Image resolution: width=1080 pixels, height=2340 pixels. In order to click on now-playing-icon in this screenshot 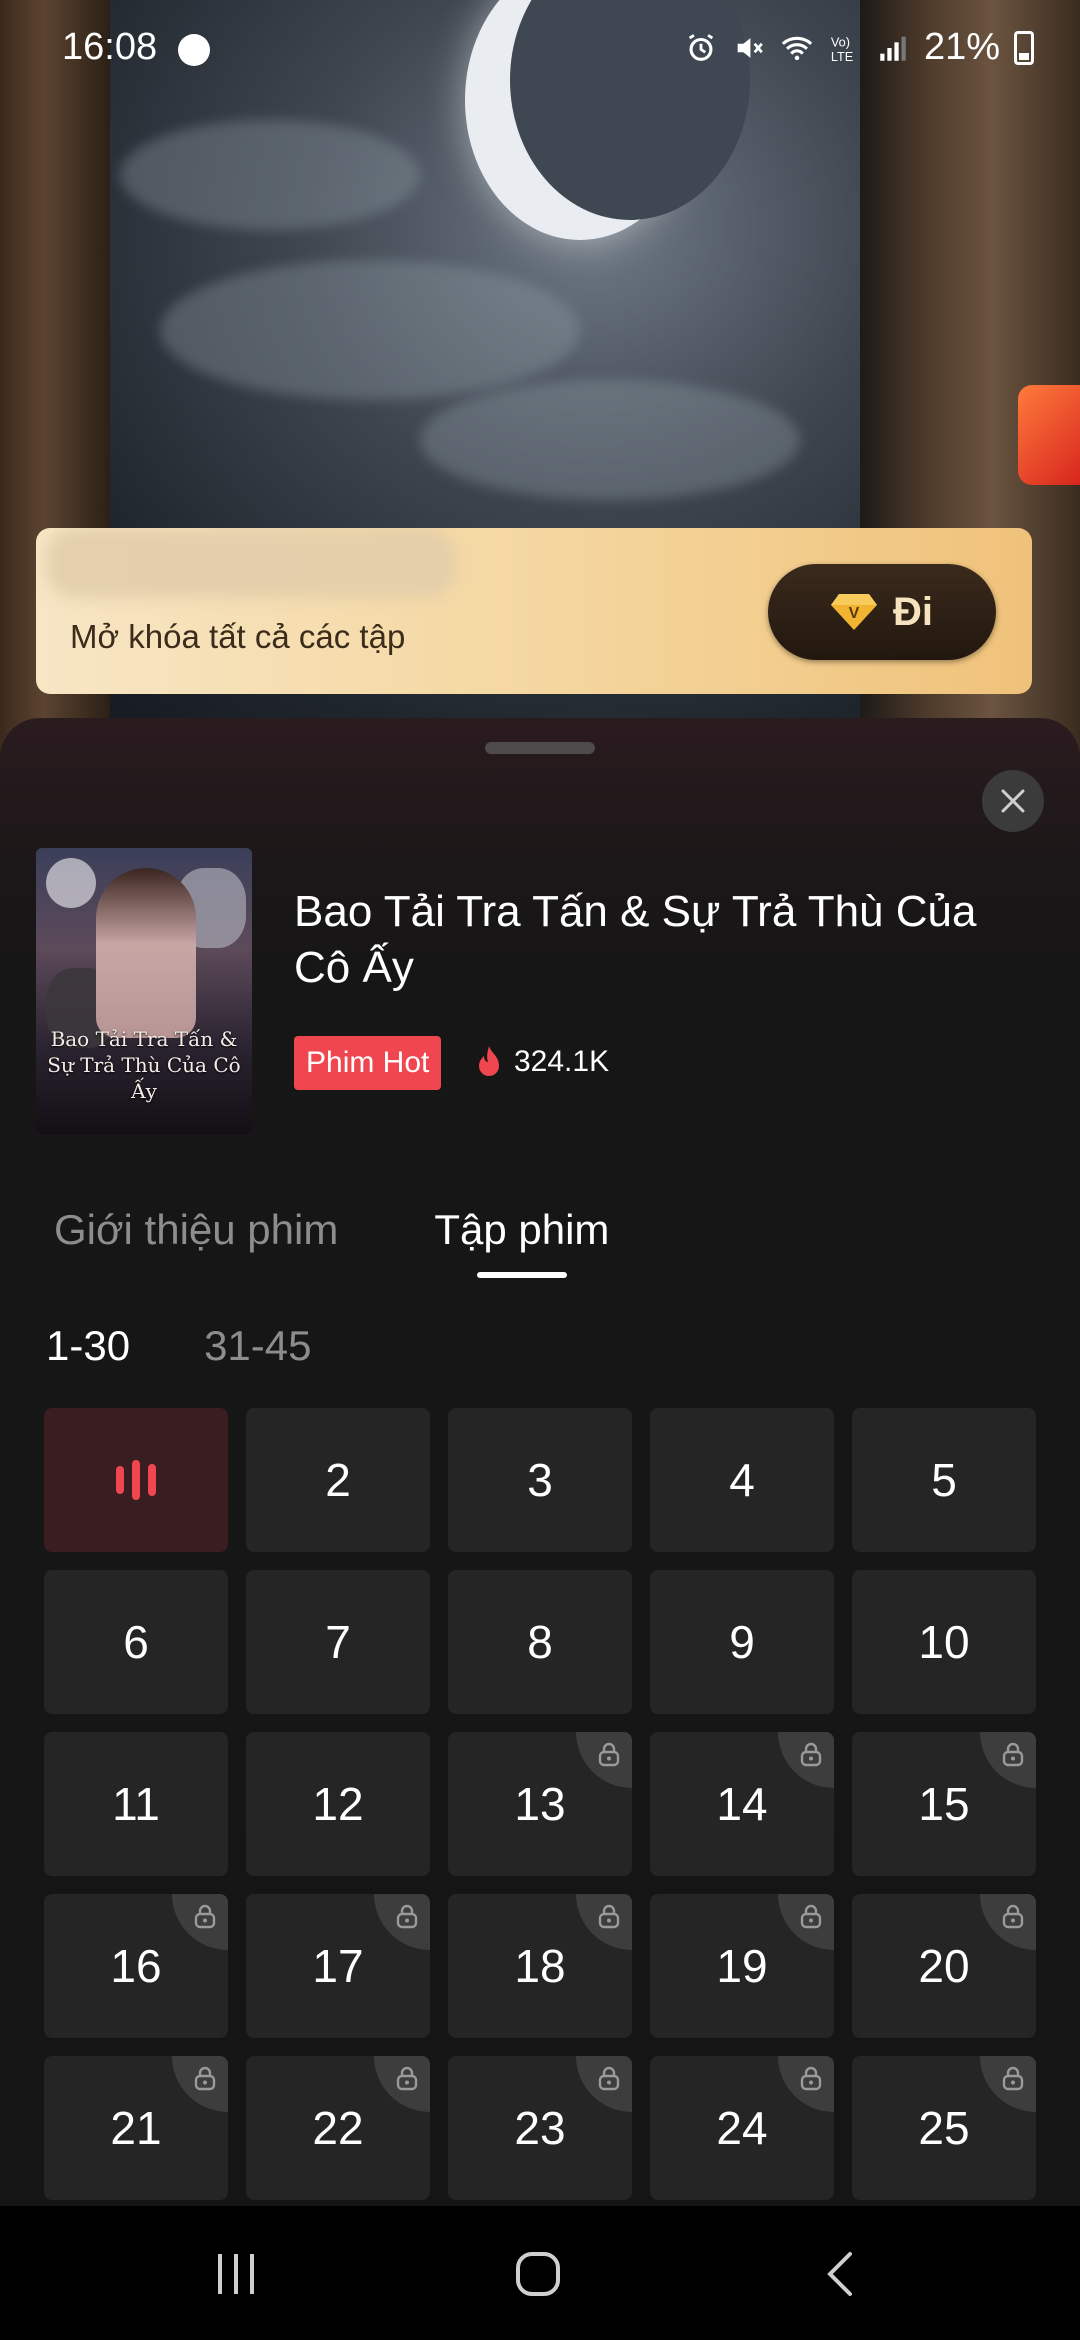, I will do `click(136, 1480)`.